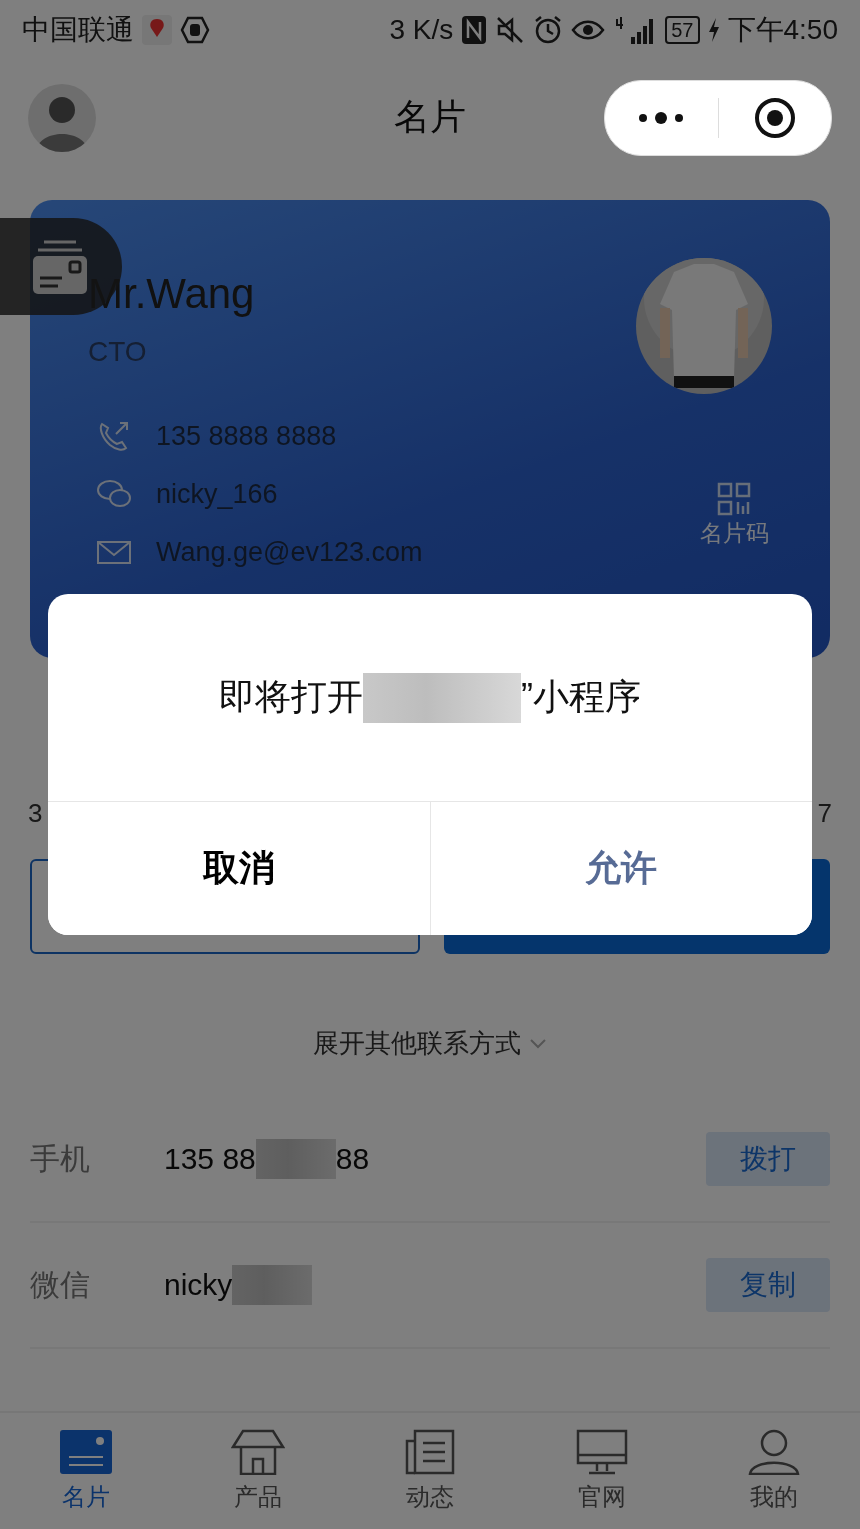 This screenshot has height=1529, width=860. I want to click on stat-value: 3, so click(35, 813).